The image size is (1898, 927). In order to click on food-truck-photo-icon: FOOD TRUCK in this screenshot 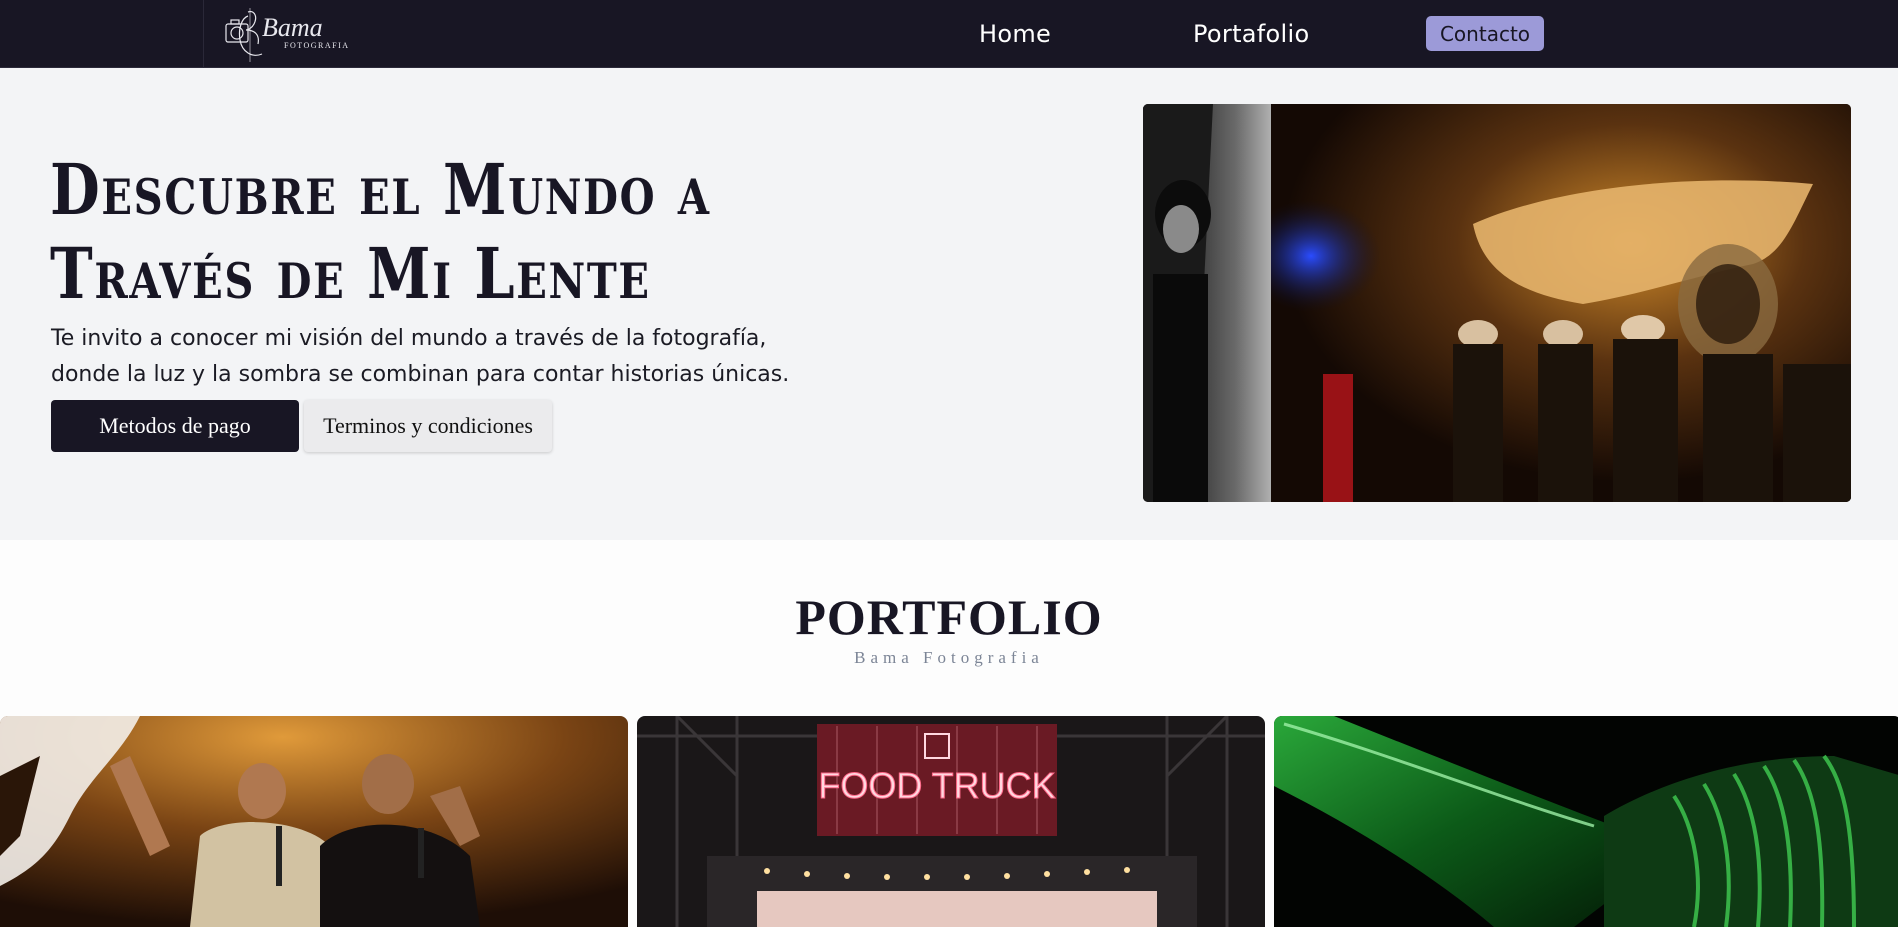, I will do `click(951, 821)`.